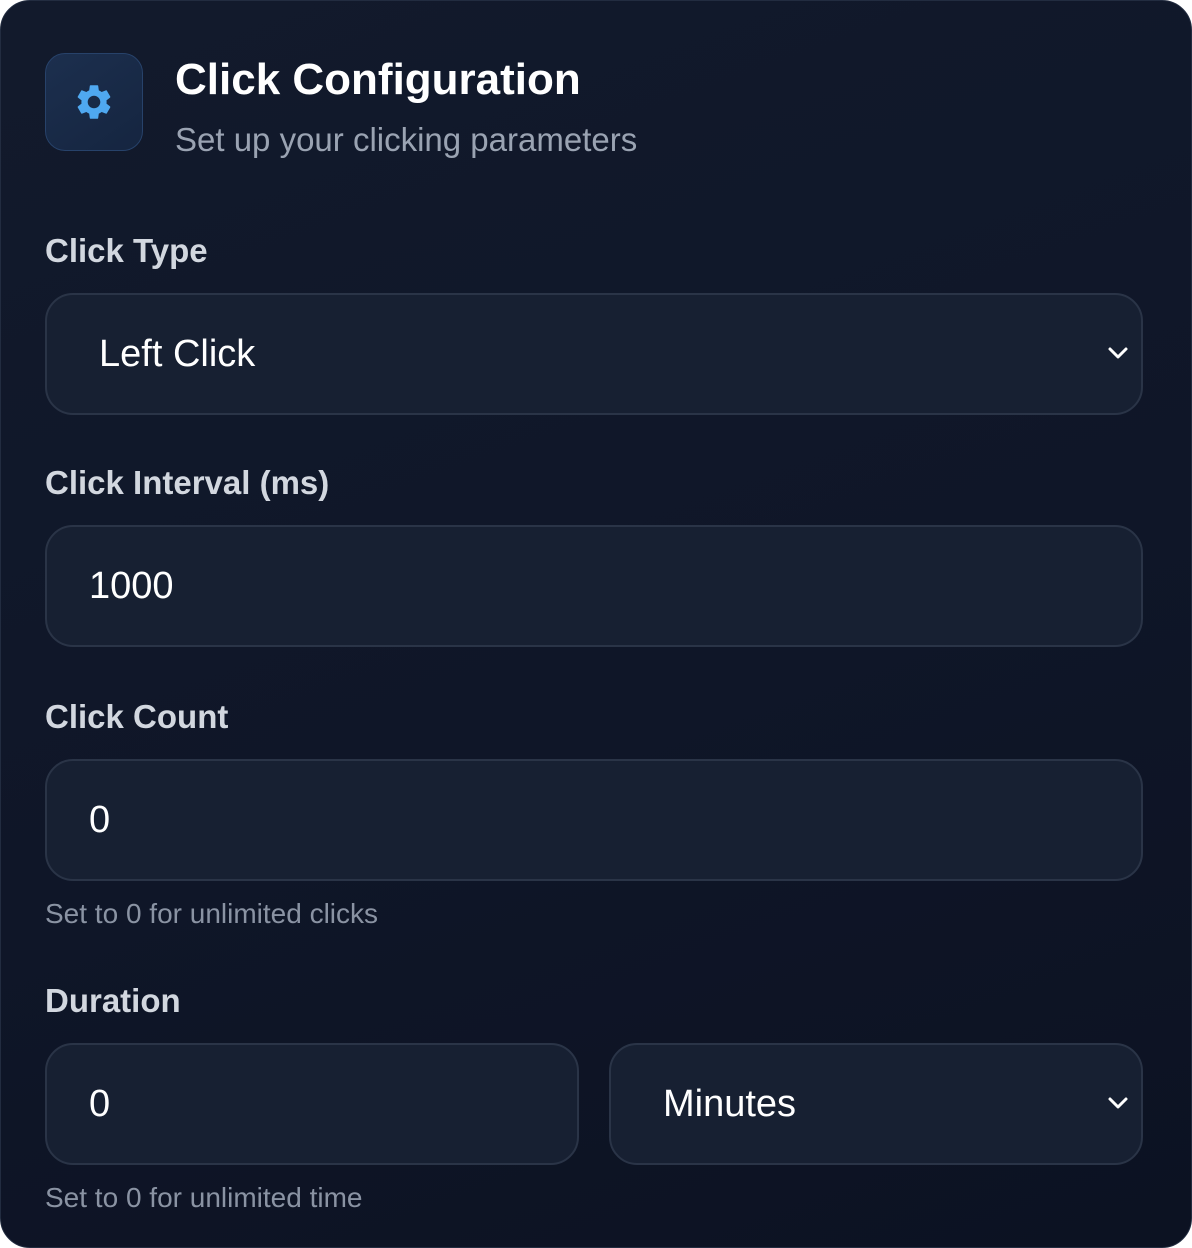  What do you see at coordinates (594, 820) in the screenshot?
I see `click-count-input: 0` at bounding box center [594, 820].